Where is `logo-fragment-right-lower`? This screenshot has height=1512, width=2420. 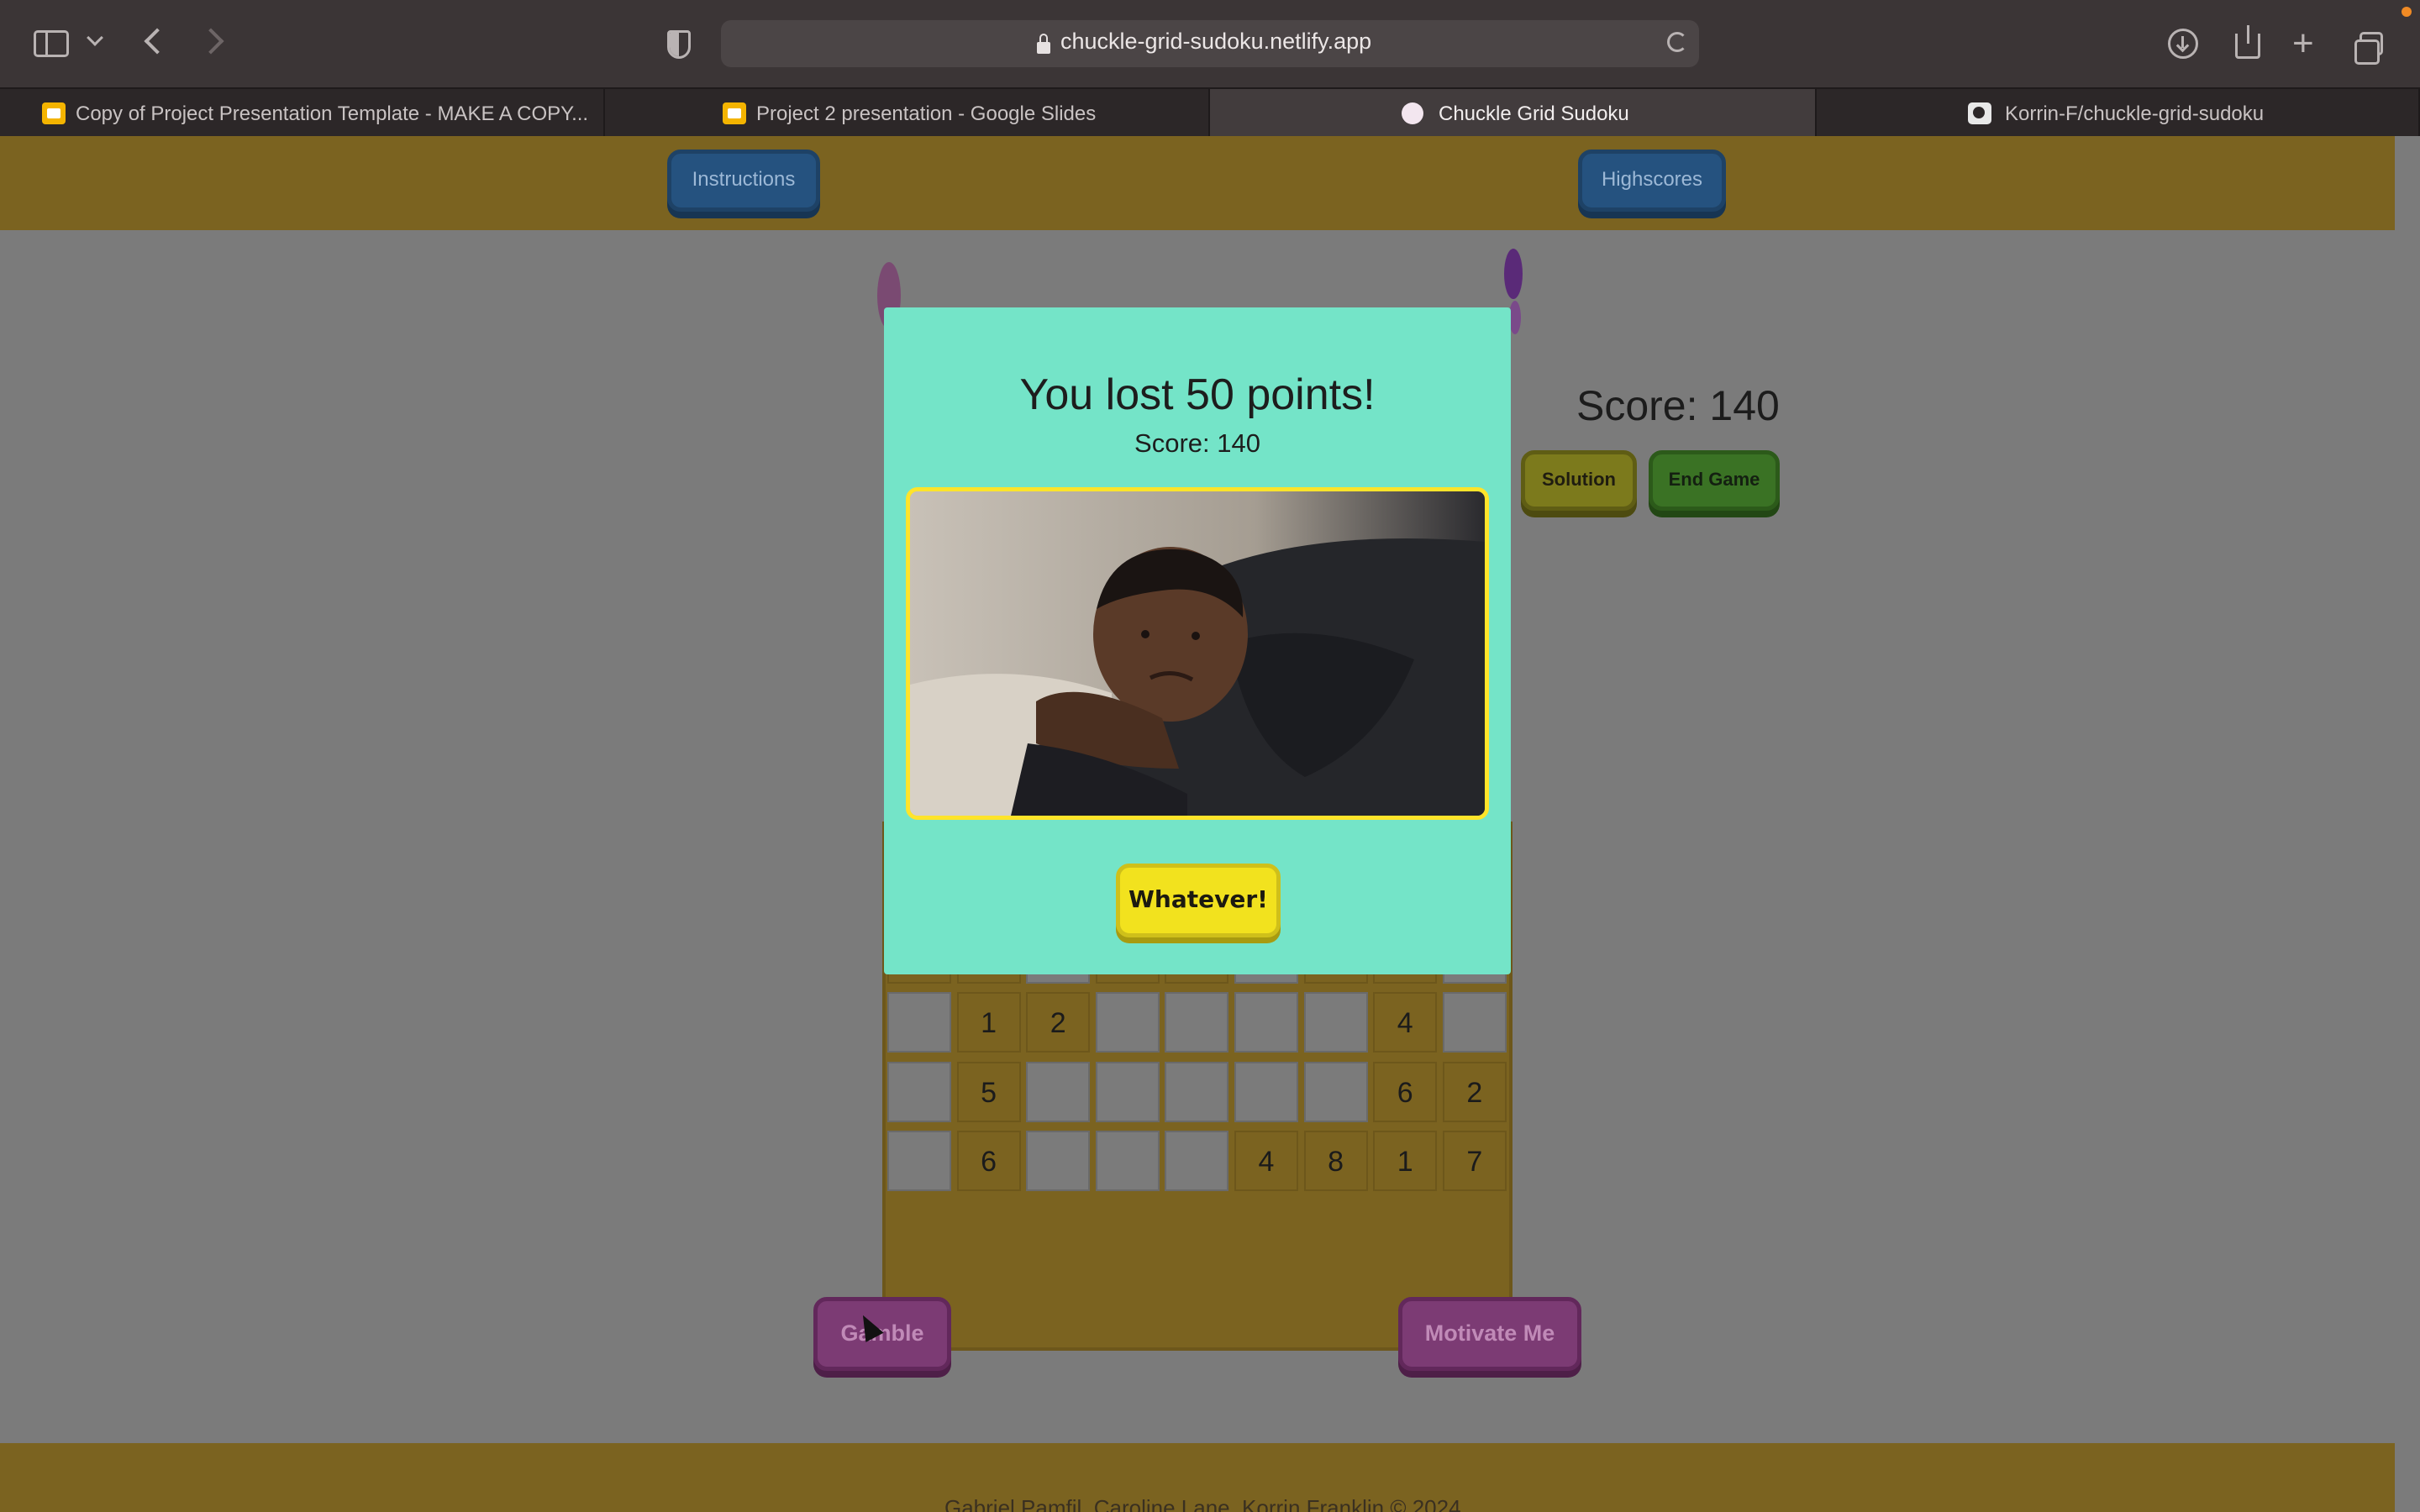 logo-fragment-right-lower is located at coordinates (1515, 317).